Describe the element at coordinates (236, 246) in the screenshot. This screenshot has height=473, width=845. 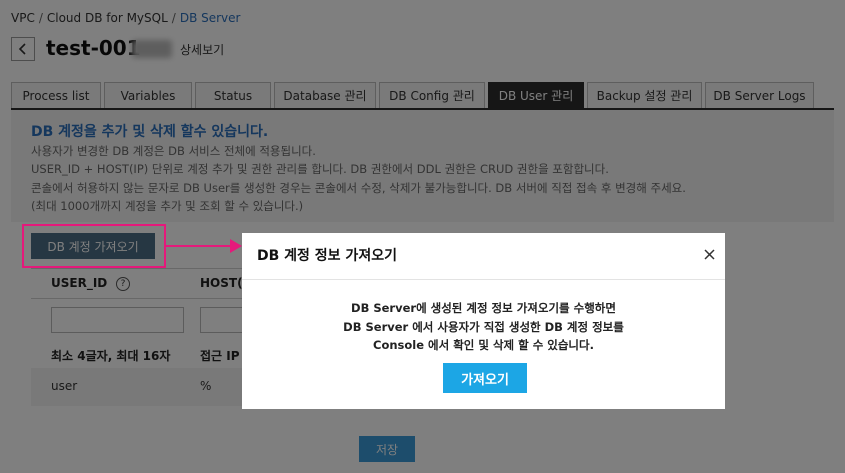
I see `arrow-right-icon` at that location.